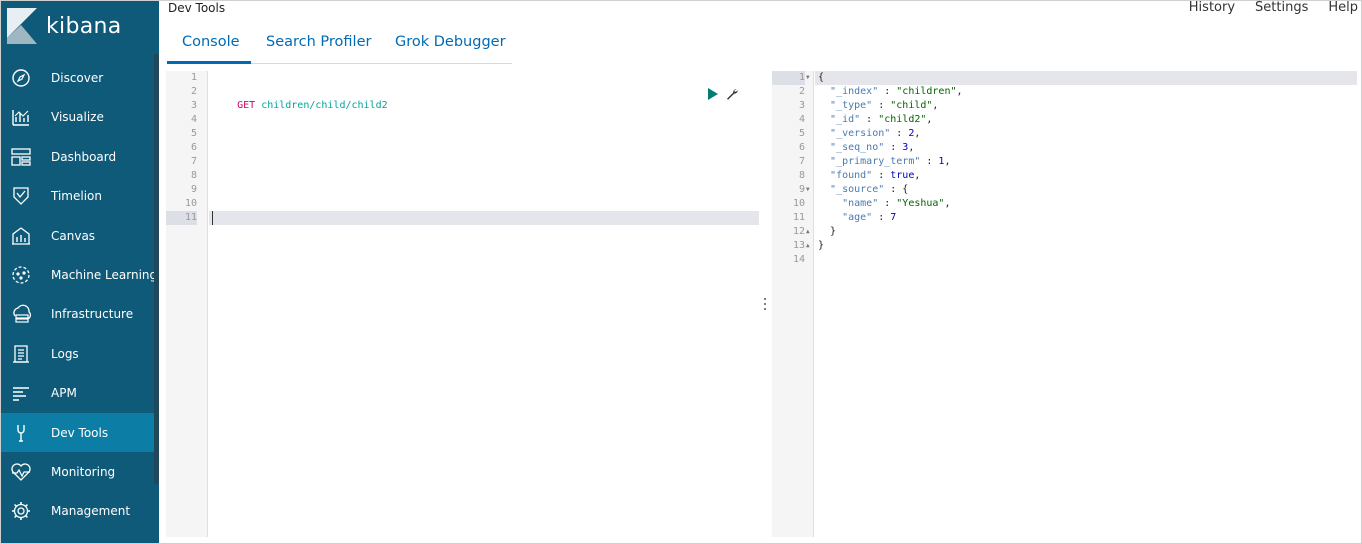 This screenshot has width=1362, height=544. What do you see at coordinates (193, 175) in the screenshot?
I see `line-number: 8` at bounding box center [193, 175].